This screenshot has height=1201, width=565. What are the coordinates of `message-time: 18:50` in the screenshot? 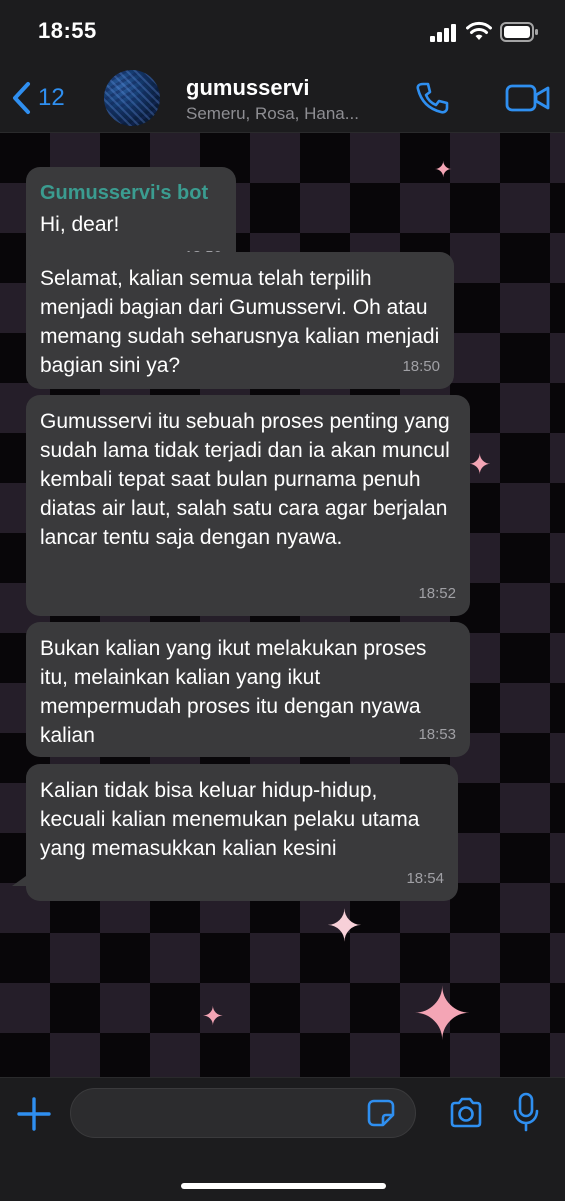 It's located at (421, 366).